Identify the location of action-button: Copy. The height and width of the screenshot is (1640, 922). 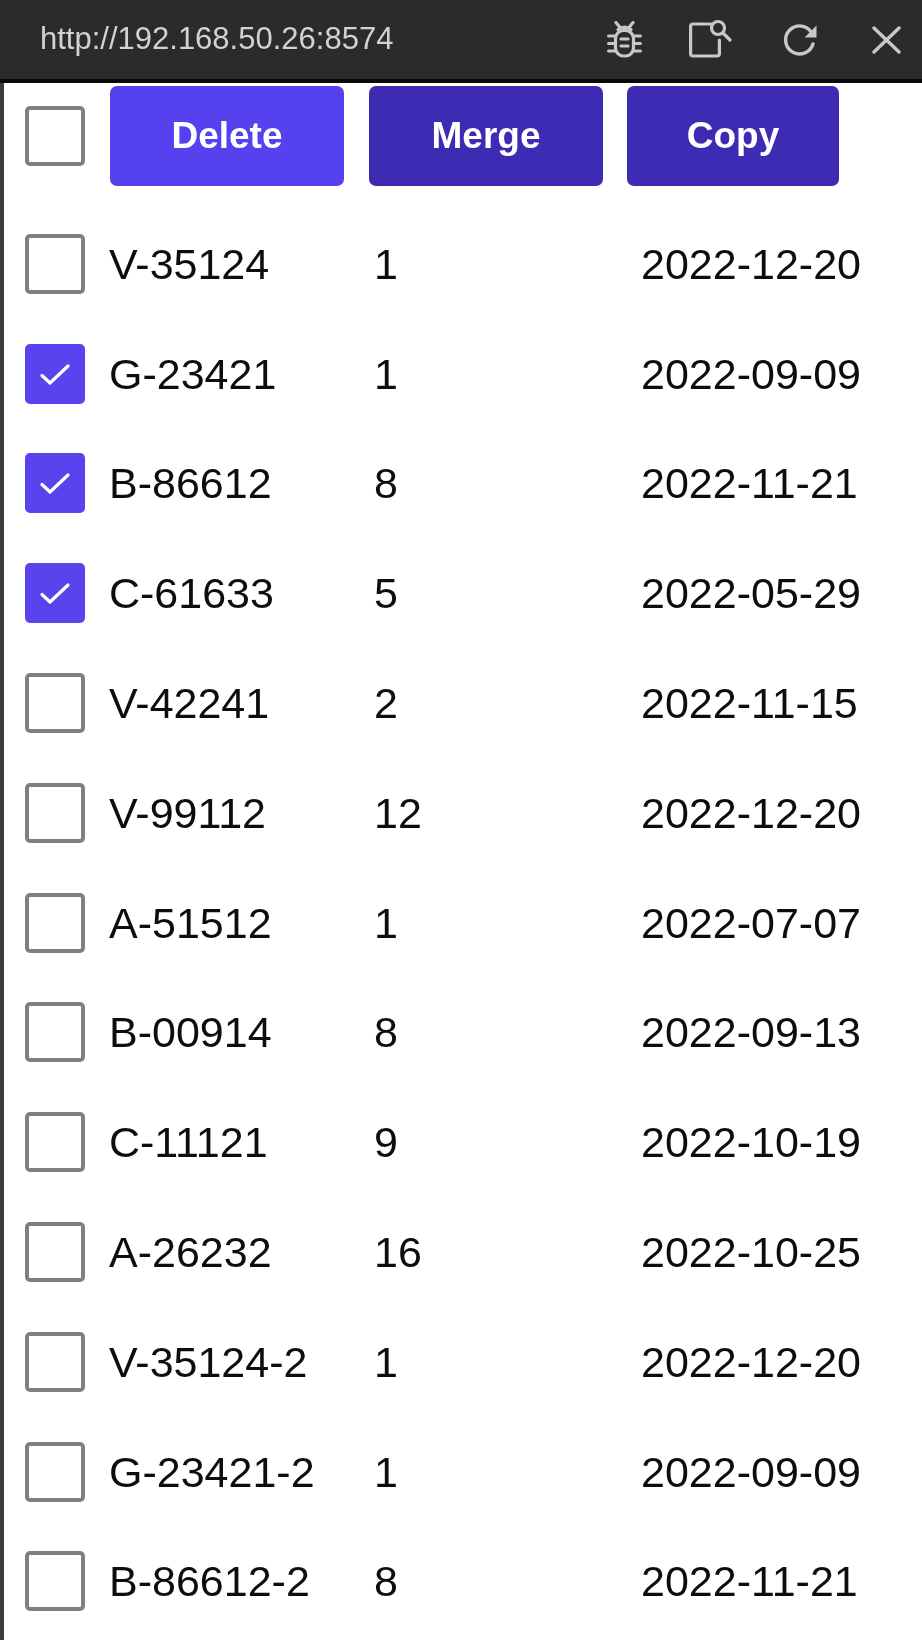
(733, 136).